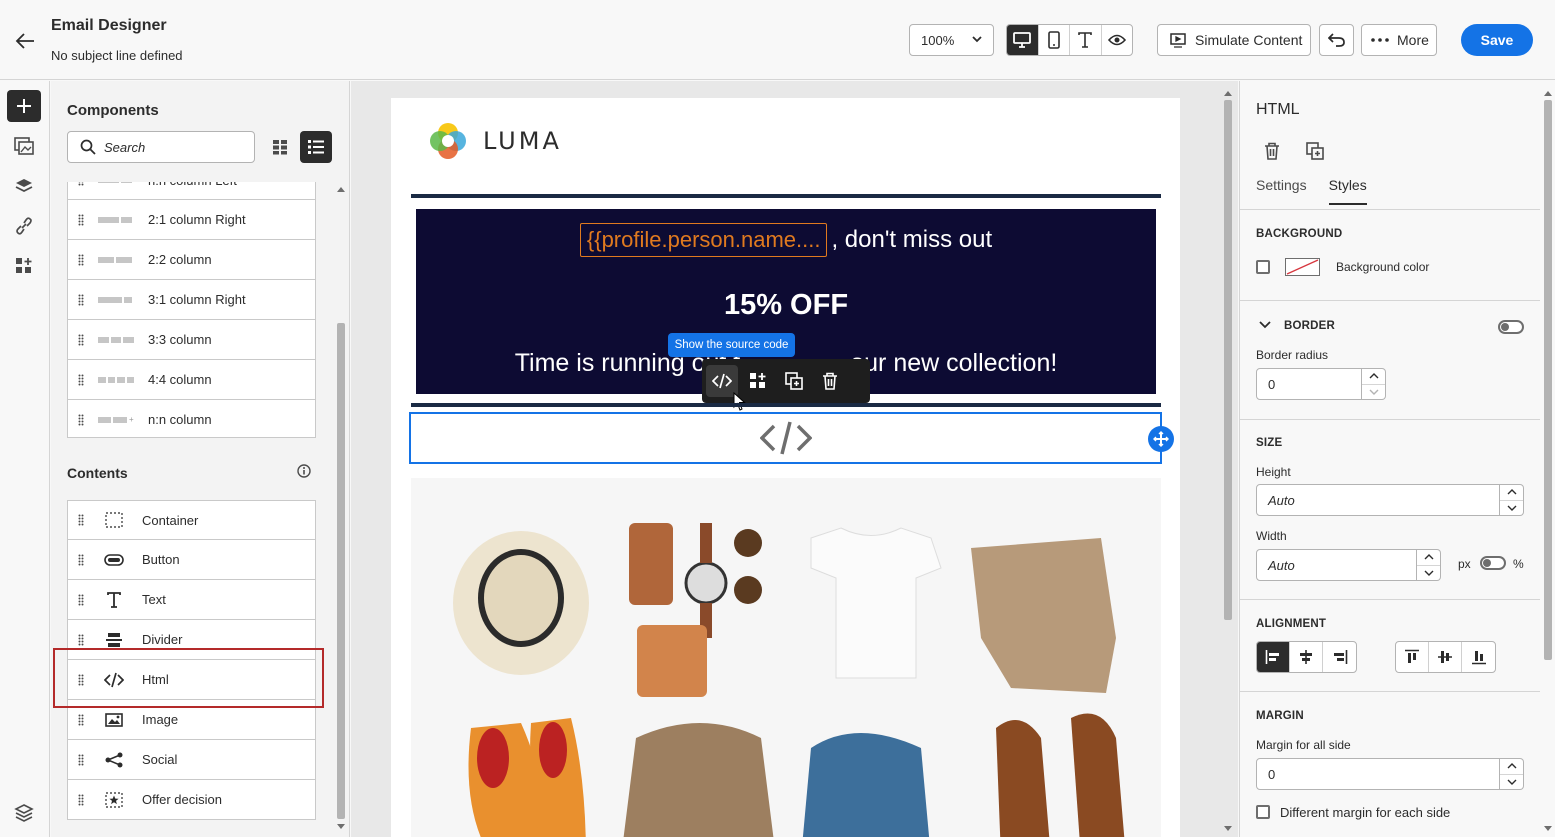 The width and height of the screenshot is (1555, 837). Describe the element at coordinates (1263, 267) in the screenshot. I see `background-checkbox` at that location.